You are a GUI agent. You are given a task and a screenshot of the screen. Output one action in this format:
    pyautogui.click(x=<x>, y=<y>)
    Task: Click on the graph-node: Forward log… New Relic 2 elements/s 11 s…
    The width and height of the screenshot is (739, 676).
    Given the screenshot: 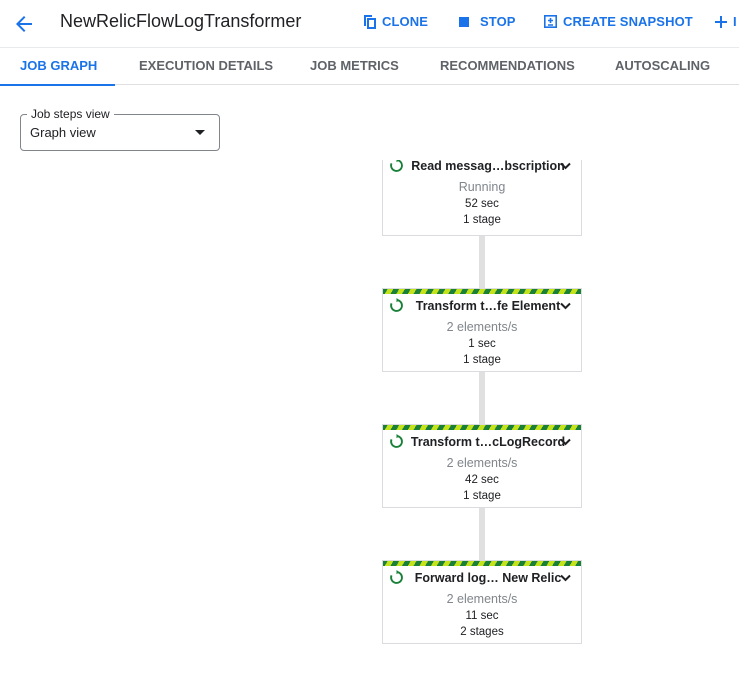 What is the action you would take?
    pyautogui.click(x=482, y=602)
    